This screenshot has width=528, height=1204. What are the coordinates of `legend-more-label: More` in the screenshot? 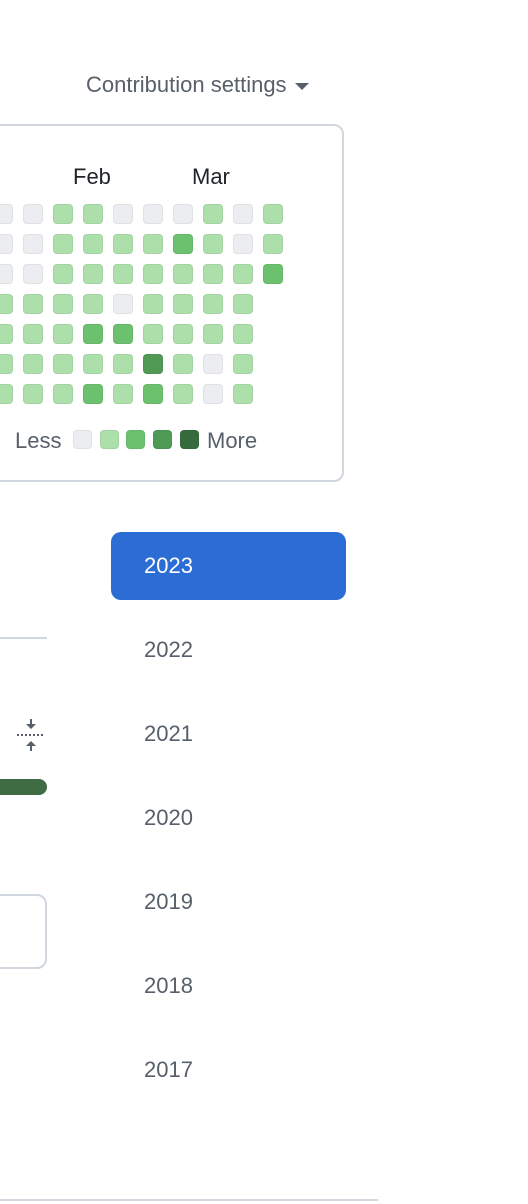 It's located at (232, 440).